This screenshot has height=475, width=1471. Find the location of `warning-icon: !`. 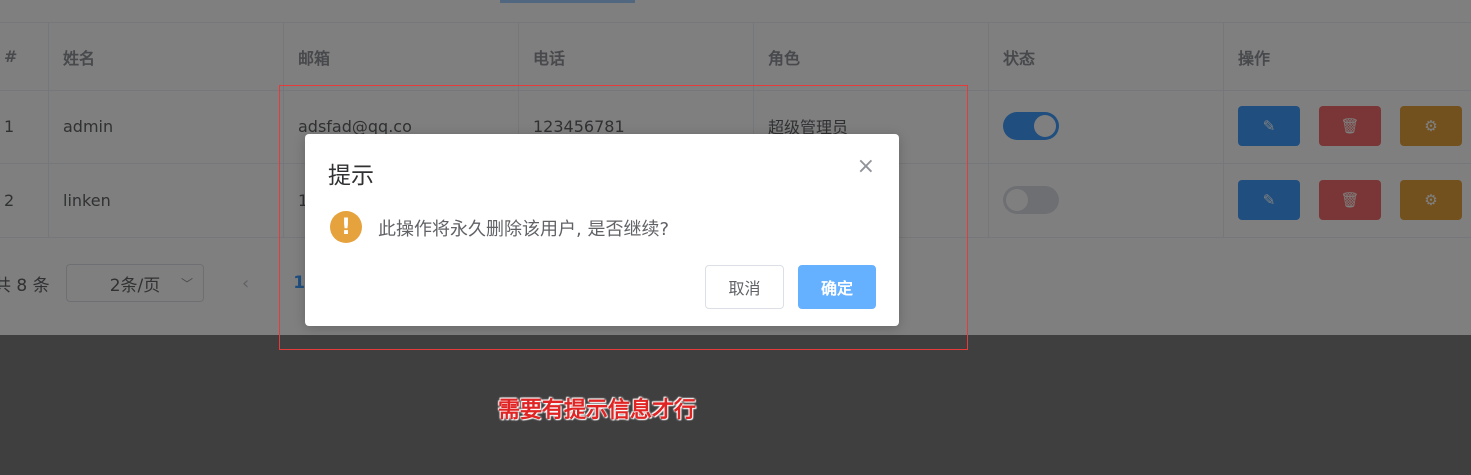

warning-icon: ! is located at coordinates (346, 227).